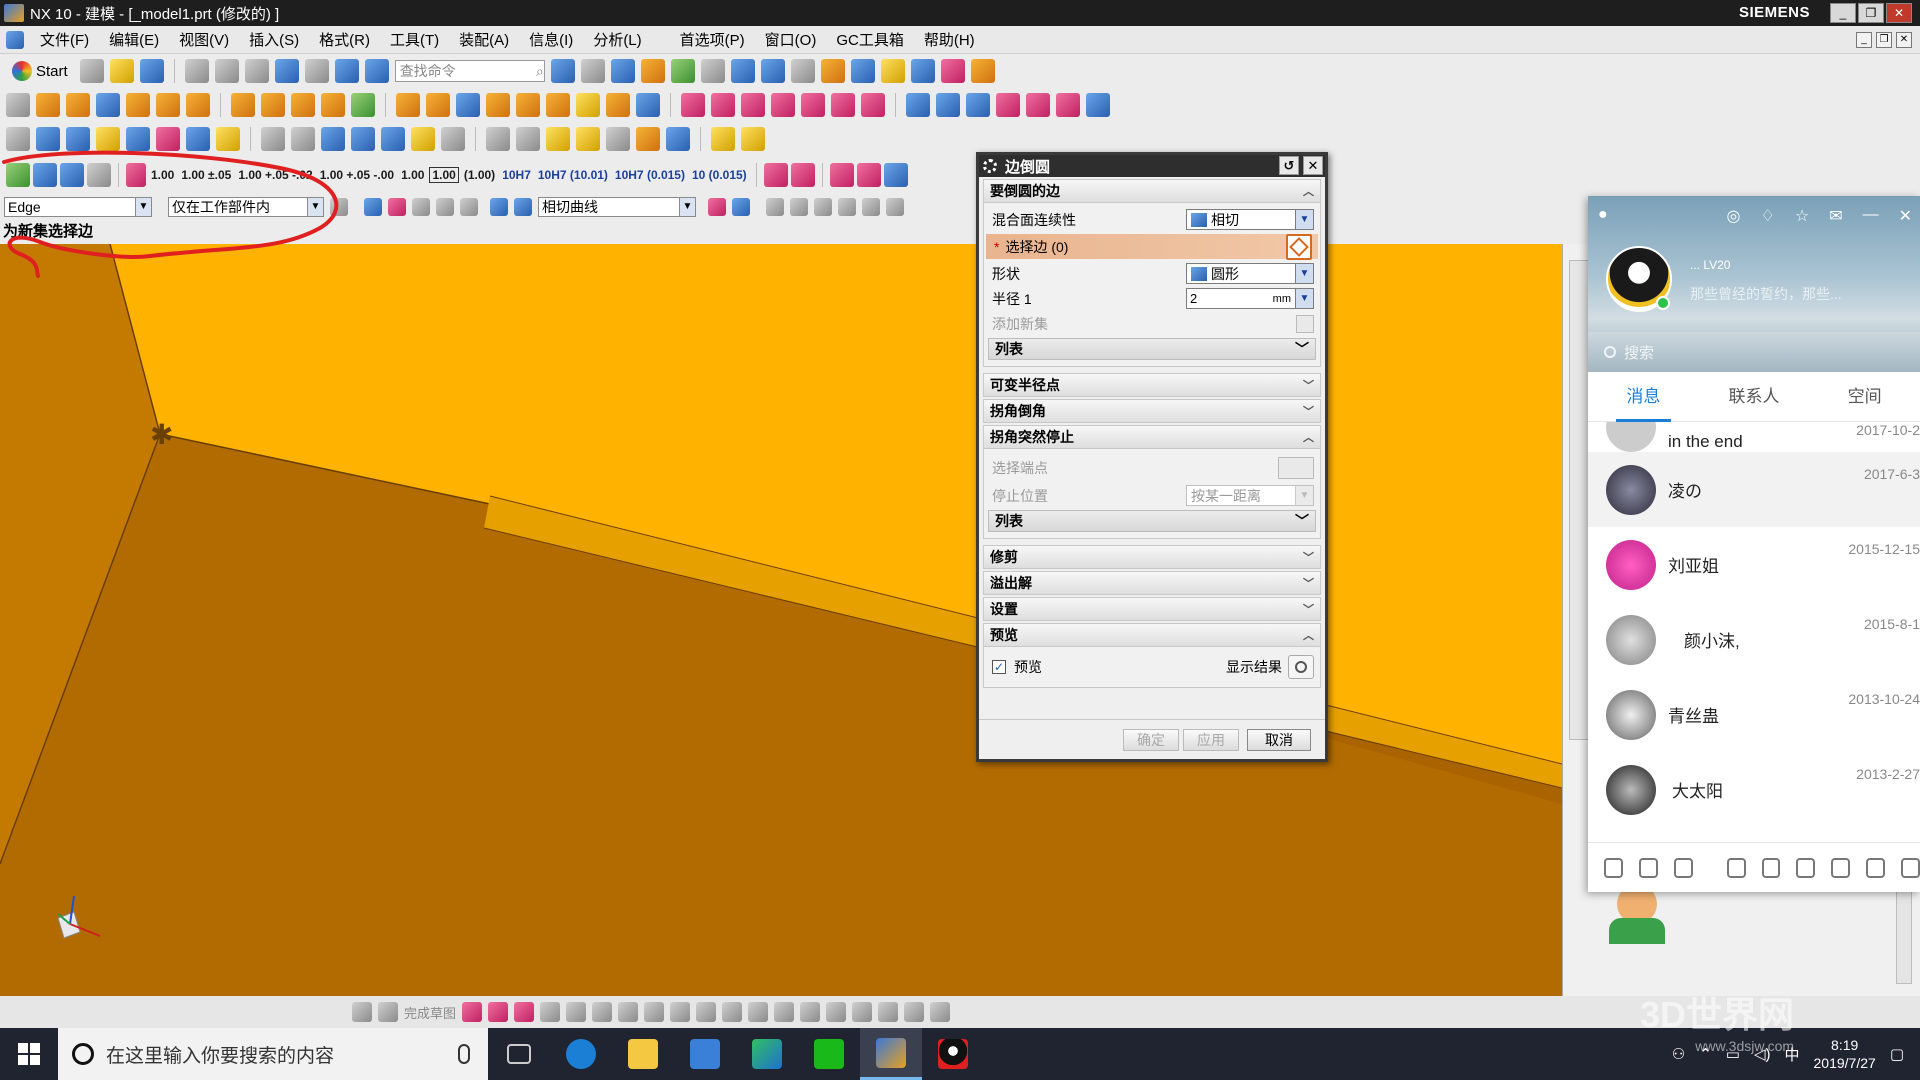 The image size is (1920, 1080). What do you see at coordinates (602, 1012) in the screenshot?
I see `sketch-chamfer-icon` at bounding box center [602, 1012].